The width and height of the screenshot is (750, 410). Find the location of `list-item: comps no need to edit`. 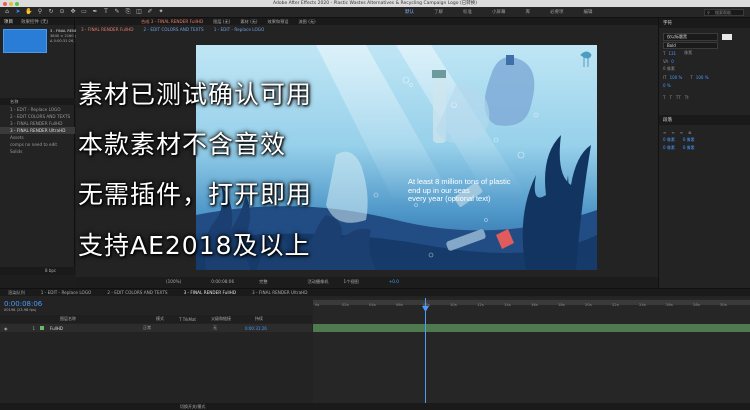

list-item: comps no need to edit is located at coordinates (37, 144).